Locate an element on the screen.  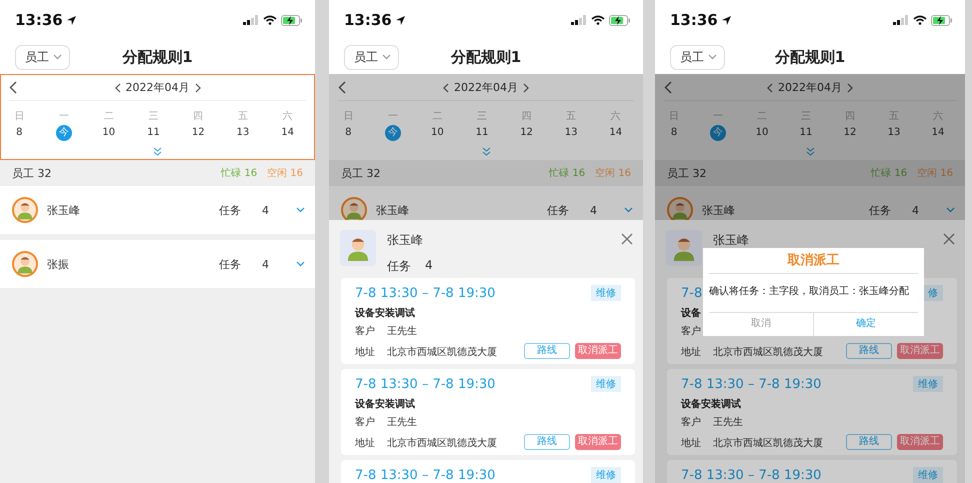
employee-row: 张玉峰 任务 4 is located at coordinates (157, 210).